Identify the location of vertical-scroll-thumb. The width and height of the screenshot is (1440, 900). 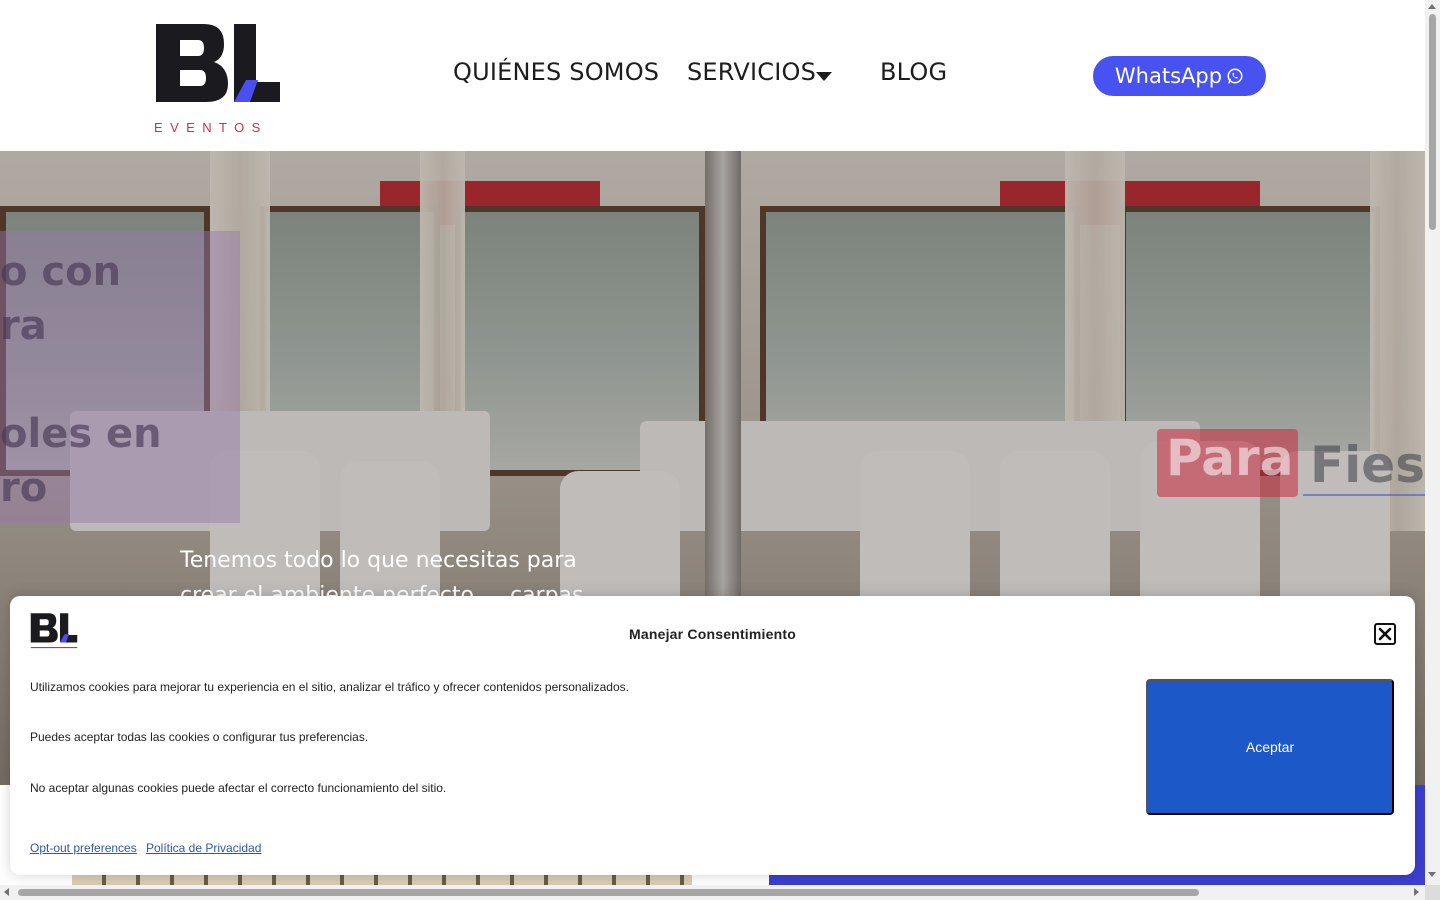
(1432, 122).